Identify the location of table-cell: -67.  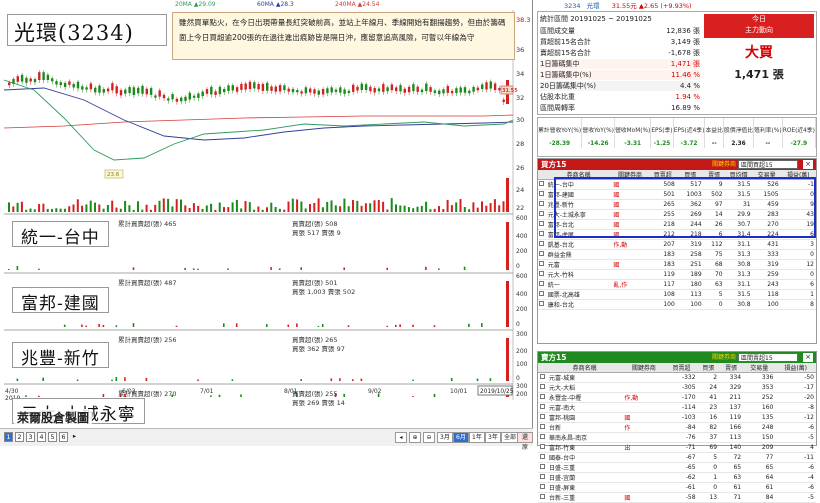
(681, 457).